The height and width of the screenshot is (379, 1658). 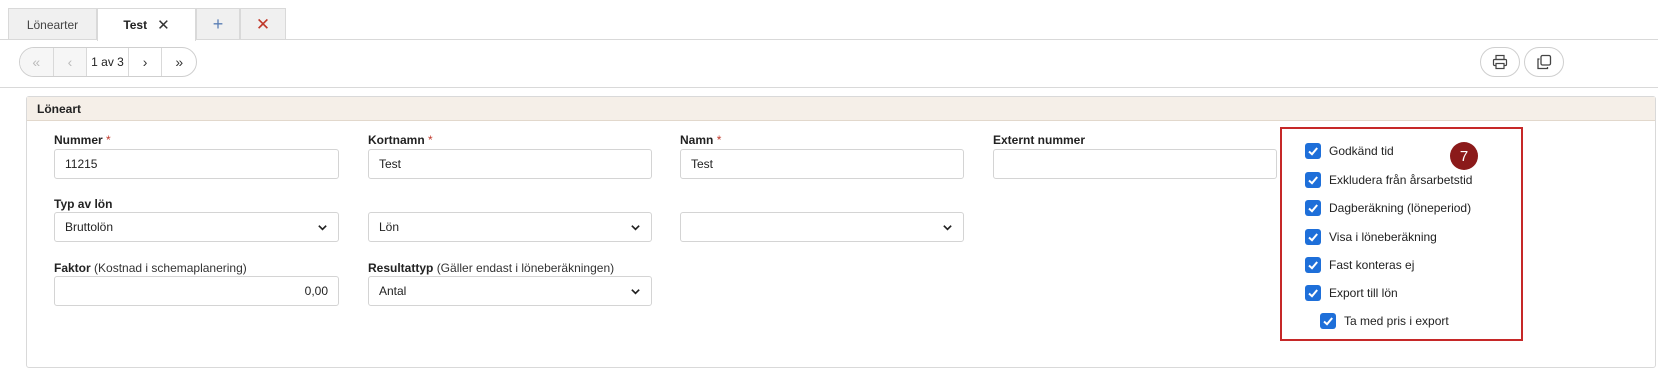 I want to click on checkbox-export-till-lon: Export till lön, so click(x=1351, y=293).